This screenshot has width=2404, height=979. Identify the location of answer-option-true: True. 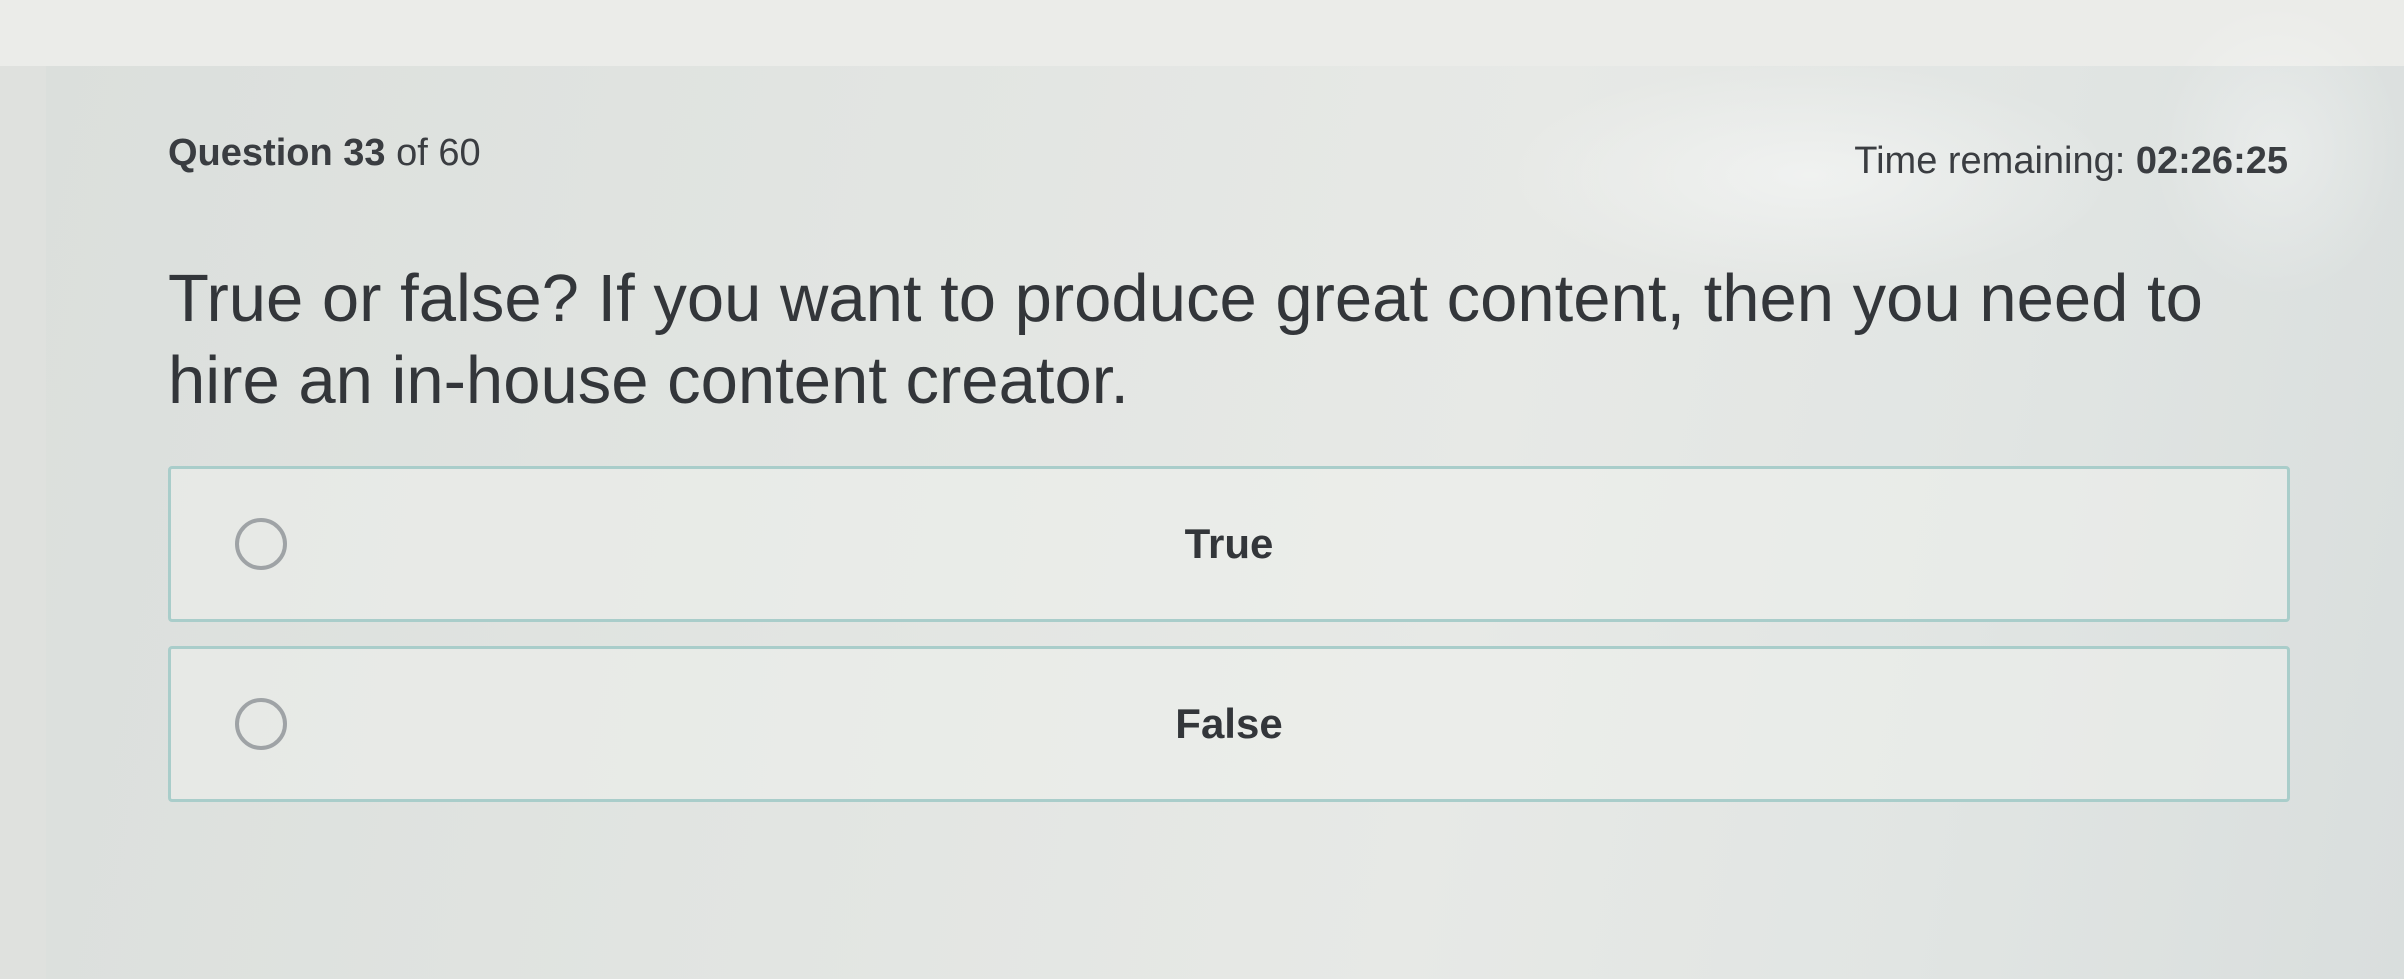
(1229, 544).